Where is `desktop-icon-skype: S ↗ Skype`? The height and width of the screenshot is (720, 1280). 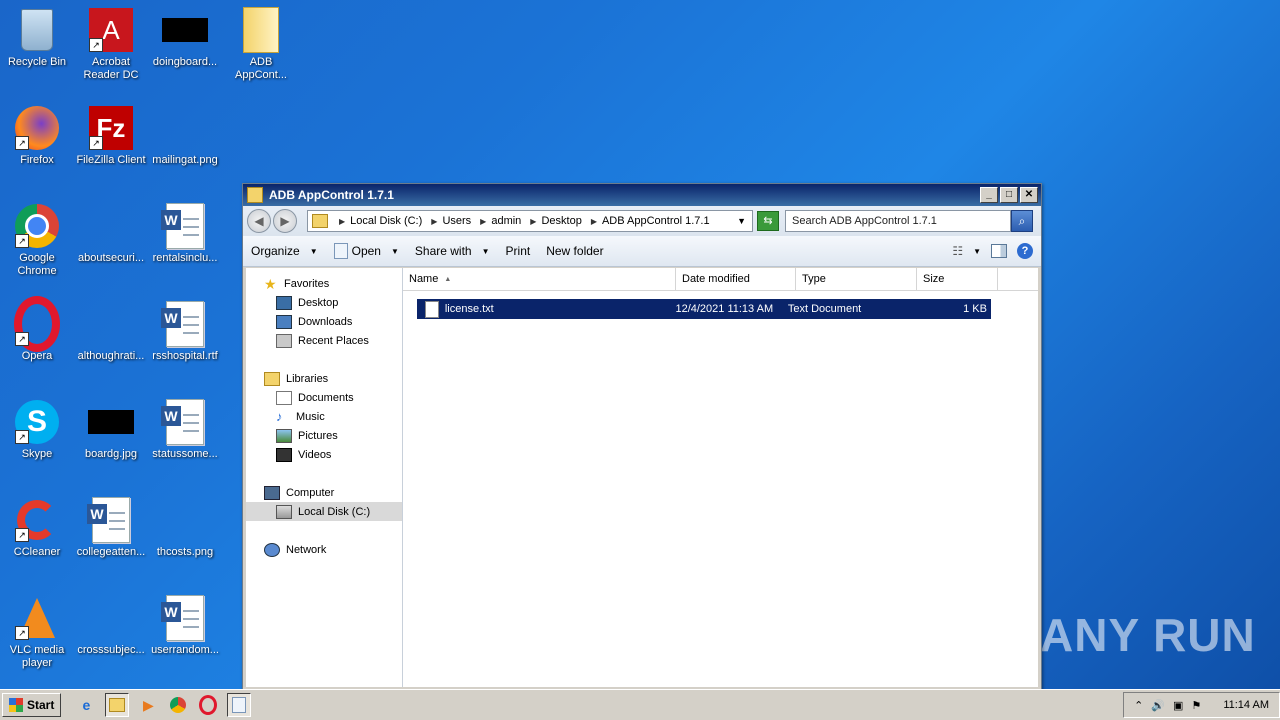
desktop-icon-skype: S ↗ Skype is located at coordinates (37, 429).